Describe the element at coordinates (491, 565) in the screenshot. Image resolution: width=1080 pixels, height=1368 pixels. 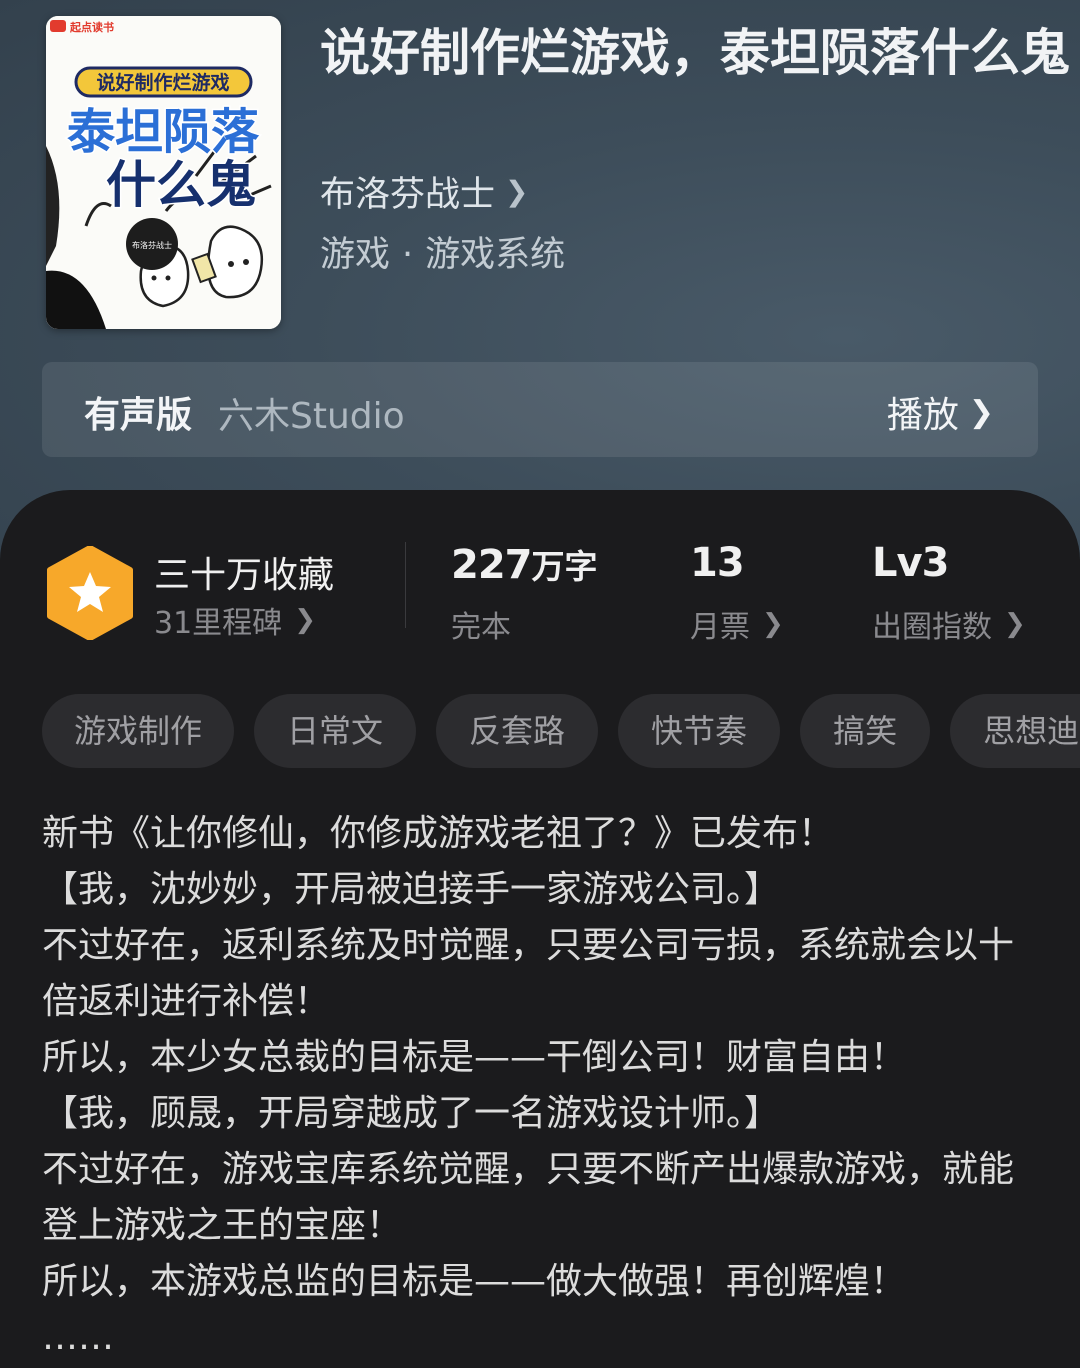
I see `word-count-number: 227` at that location.